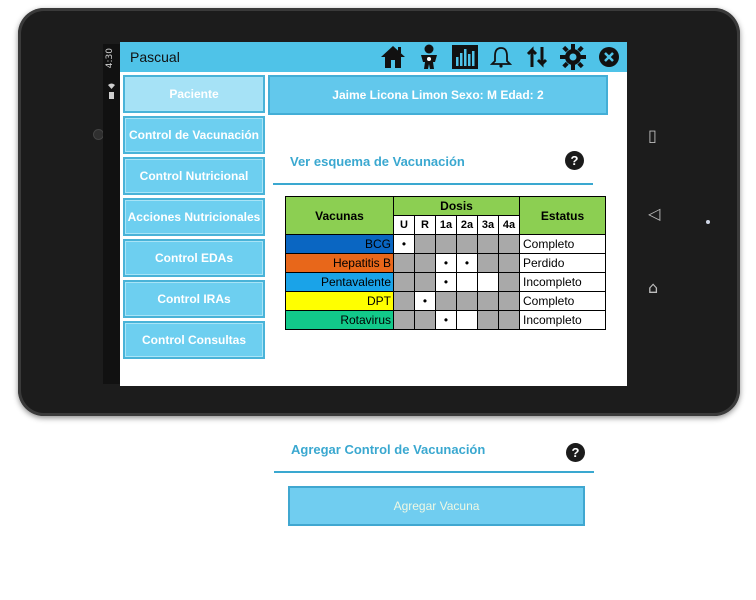 The width and height of the screenshot is (756, 600). What do you see at coordinates (393, 57) in the screenshot?
I see `home-icon` at bounding box center [393, 57].